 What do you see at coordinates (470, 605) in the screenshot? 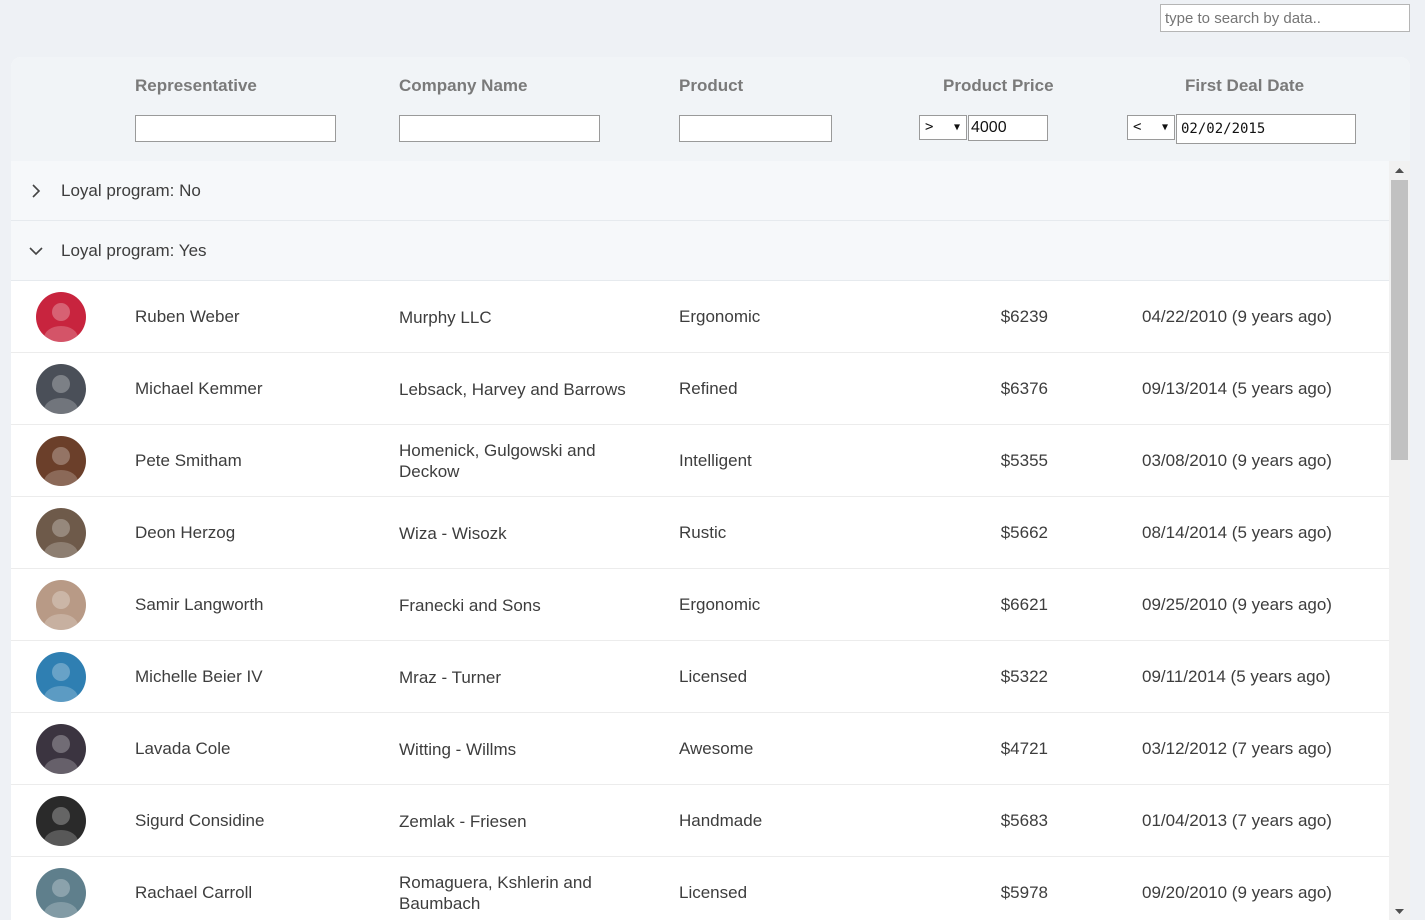
I see `company-cell: Franecki and Sons` at bounding box center [470, 605].